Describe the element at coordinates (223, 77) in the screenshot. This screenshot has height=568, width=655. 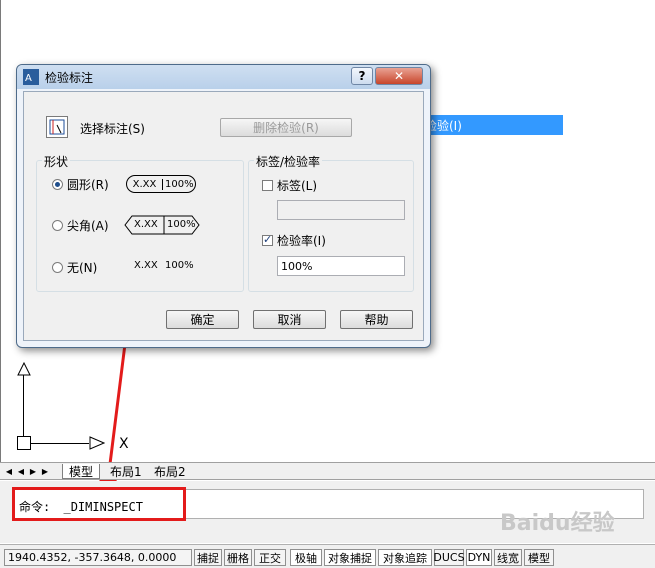
I see `dialog-titlebar: A 检验标注 ? ✕` at that location.